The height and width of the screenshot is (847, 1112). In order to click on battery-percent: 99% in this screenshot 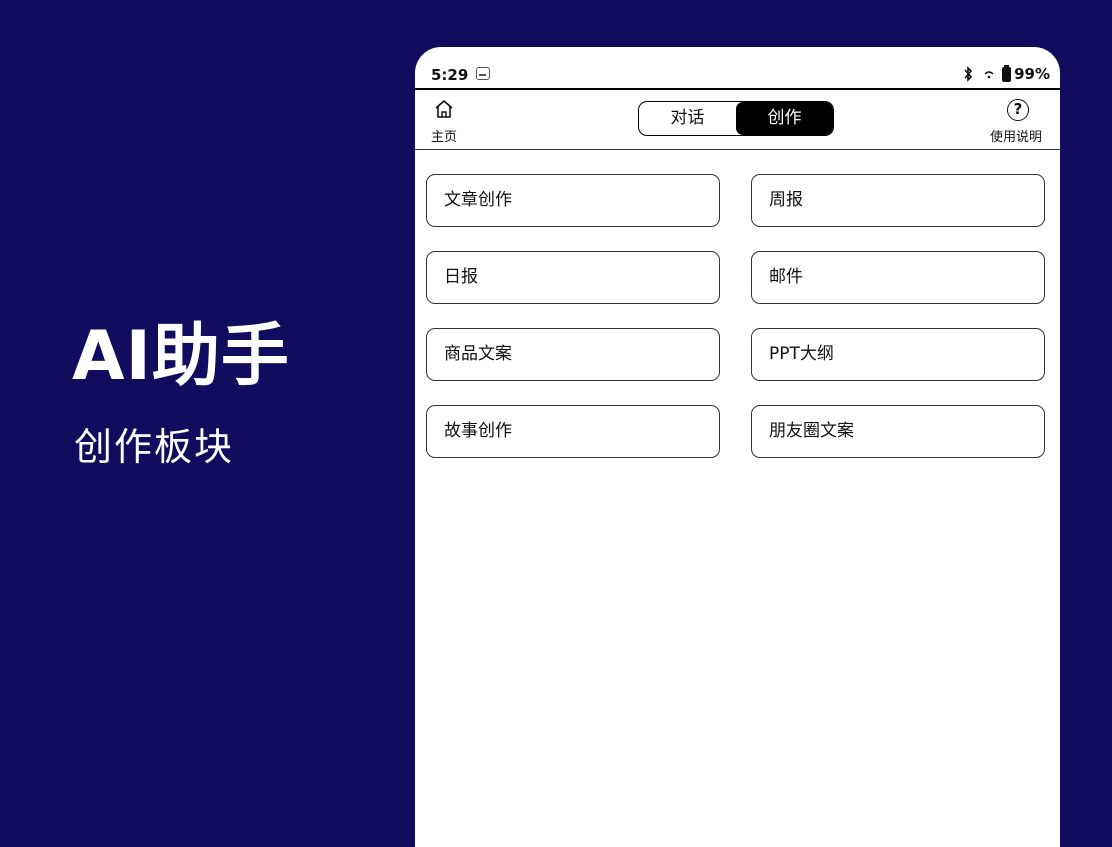, I will do `click(1032, 74)`.